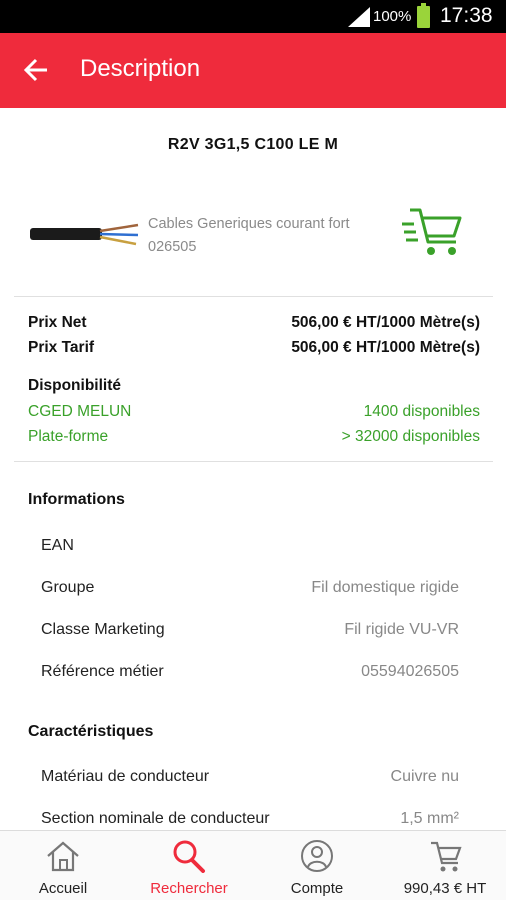 Image resolution: width=506 pixels, height=901 pixels. Describe the element at coordinates (421, 411) in the screenshot. I see `availability-value: 1400 disponibles` at that location.